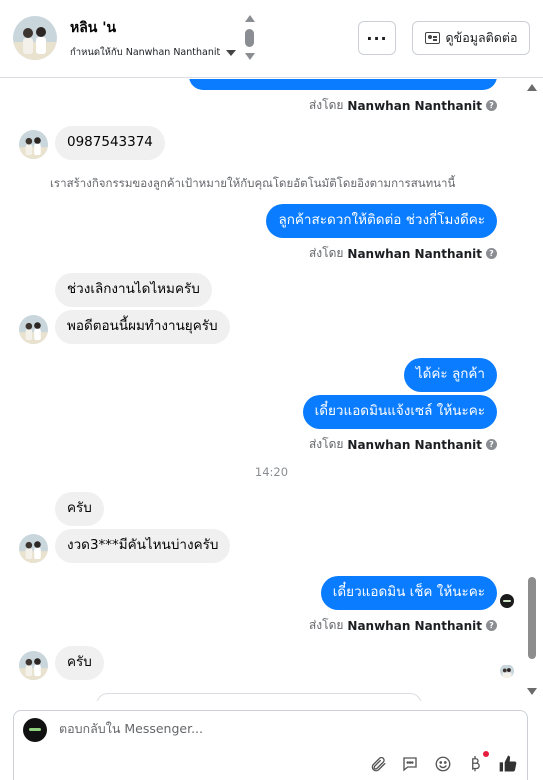 Image resolution: width=543 pixels, height=780 pixels. Describe the element at coordinates (481, 37) in the screenshot. I see `view-contact-info-label: ดูข้อมูลติดต่อ` at that location.